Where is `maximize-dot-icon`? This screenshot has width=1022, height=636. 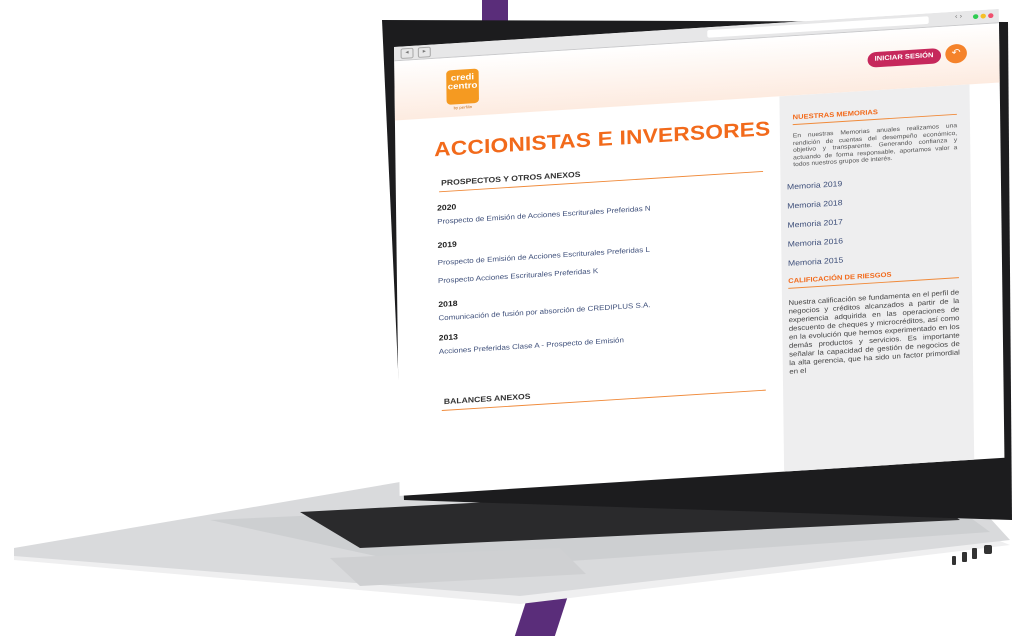
maximize-dot-icon is located at coordinates (975, 17).